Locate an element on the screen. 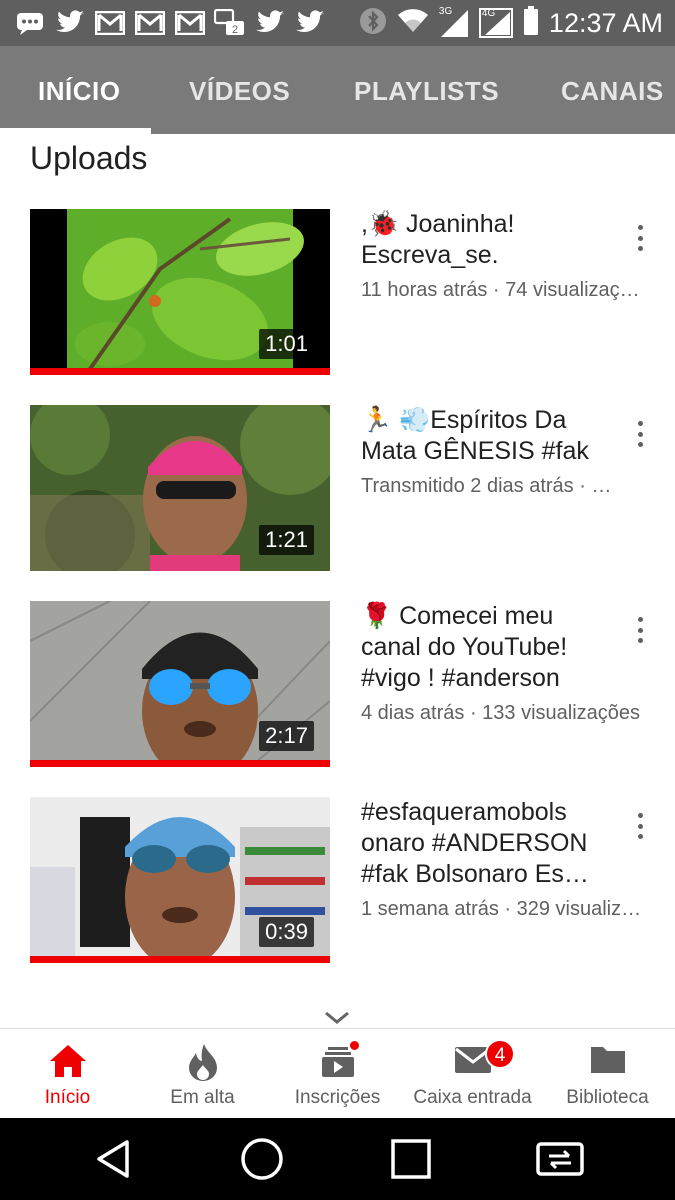 This screenshot has width=675, height=1200. nav-inicio: Início is located at coordinates (67, 1074).